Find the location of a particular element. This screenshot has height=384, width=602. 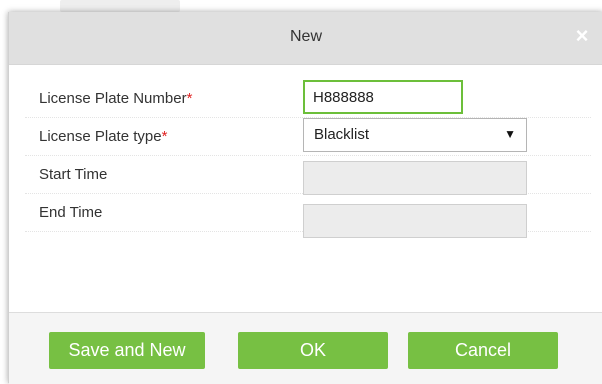

license-plate-type-value: Blacklist is located at coordinates (342, 134).